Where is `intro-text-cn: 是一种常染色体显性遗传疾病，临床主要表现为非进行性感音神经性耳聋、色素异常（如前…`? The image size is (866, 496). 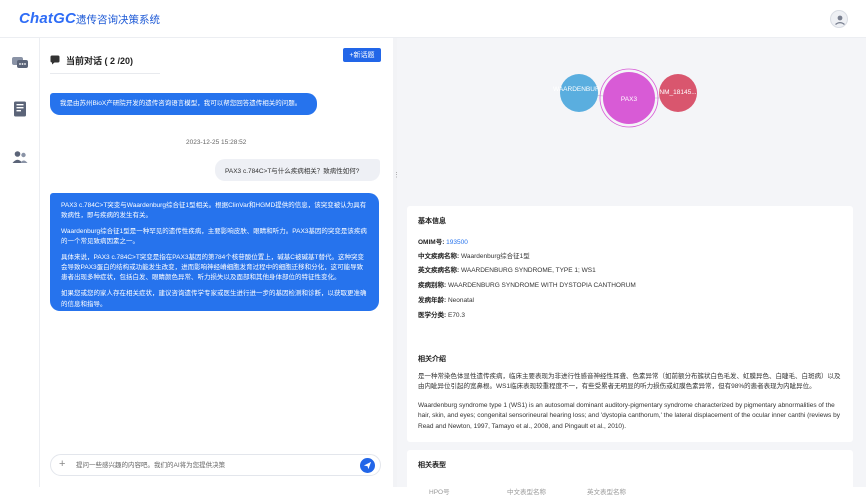
intro-text-cn: 是一种常染色体显性遗传疾病，临床主要表现为非进行性感音神经性耳聋、色素异常（如前… is located at coordinates (629, 382).